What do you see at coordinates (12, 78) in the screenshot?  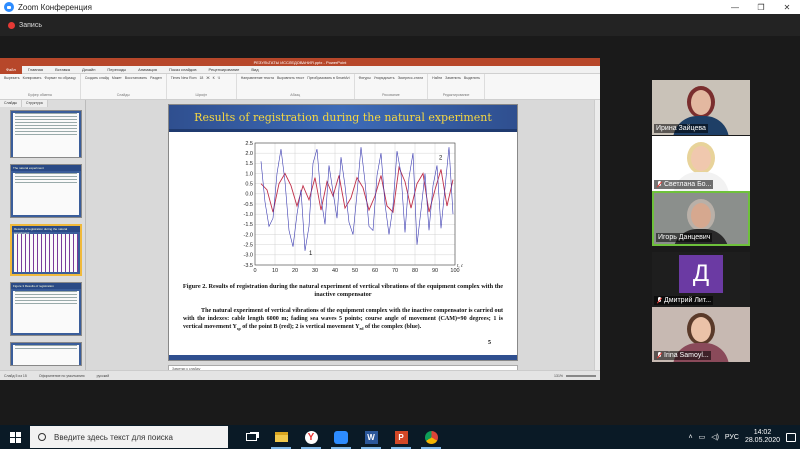 I see `ribbon-command: Вырезать` at bounding box center [12, 78].